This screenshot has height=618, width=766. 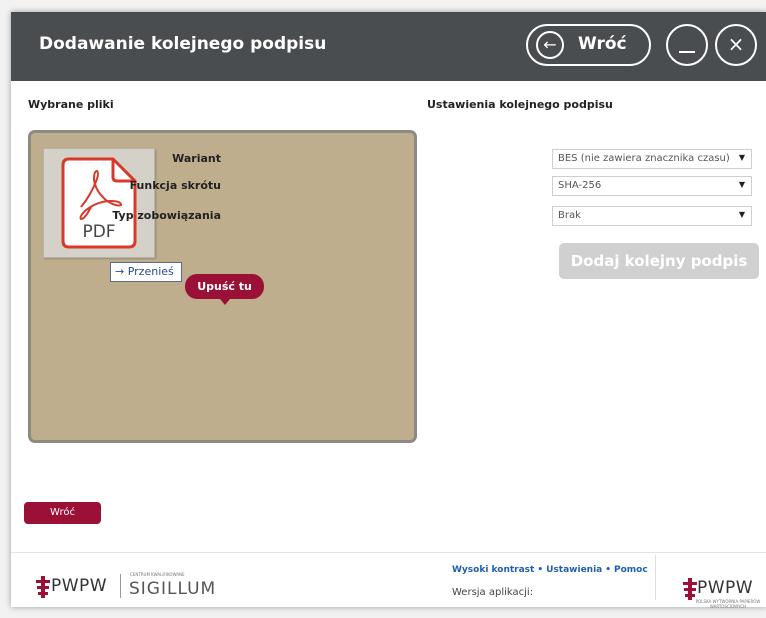 What do you see at coordinates (725, 588) in the screenshot?
I see `pwpw-logo-right-text: PWPW` at bounding box center [725, 588].